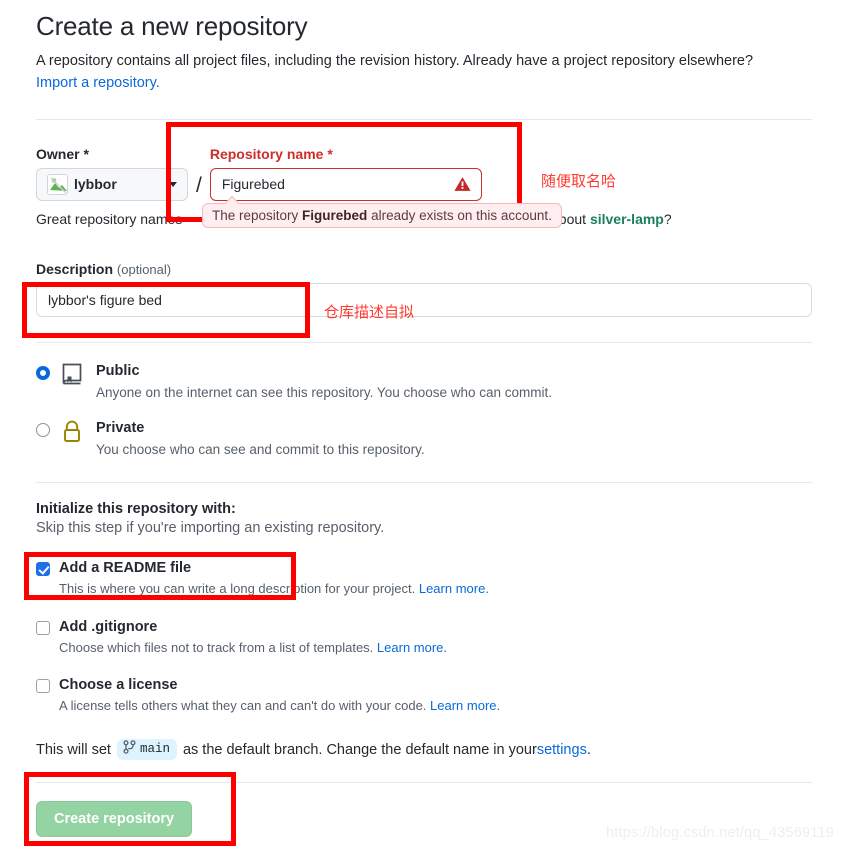 This screenshot has height=851, width=850. Describe the element at coordinates (73, 434) in the screenshot. I see `lock-icon` at that location.